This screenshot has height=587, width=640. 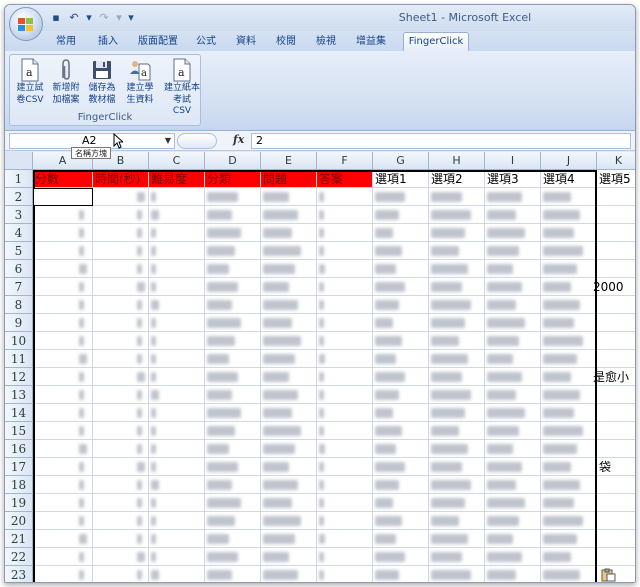 What do you see at coordinates (616, 341) in the screenshot?
I see `cell-k10` at bounding box center [616, 341].